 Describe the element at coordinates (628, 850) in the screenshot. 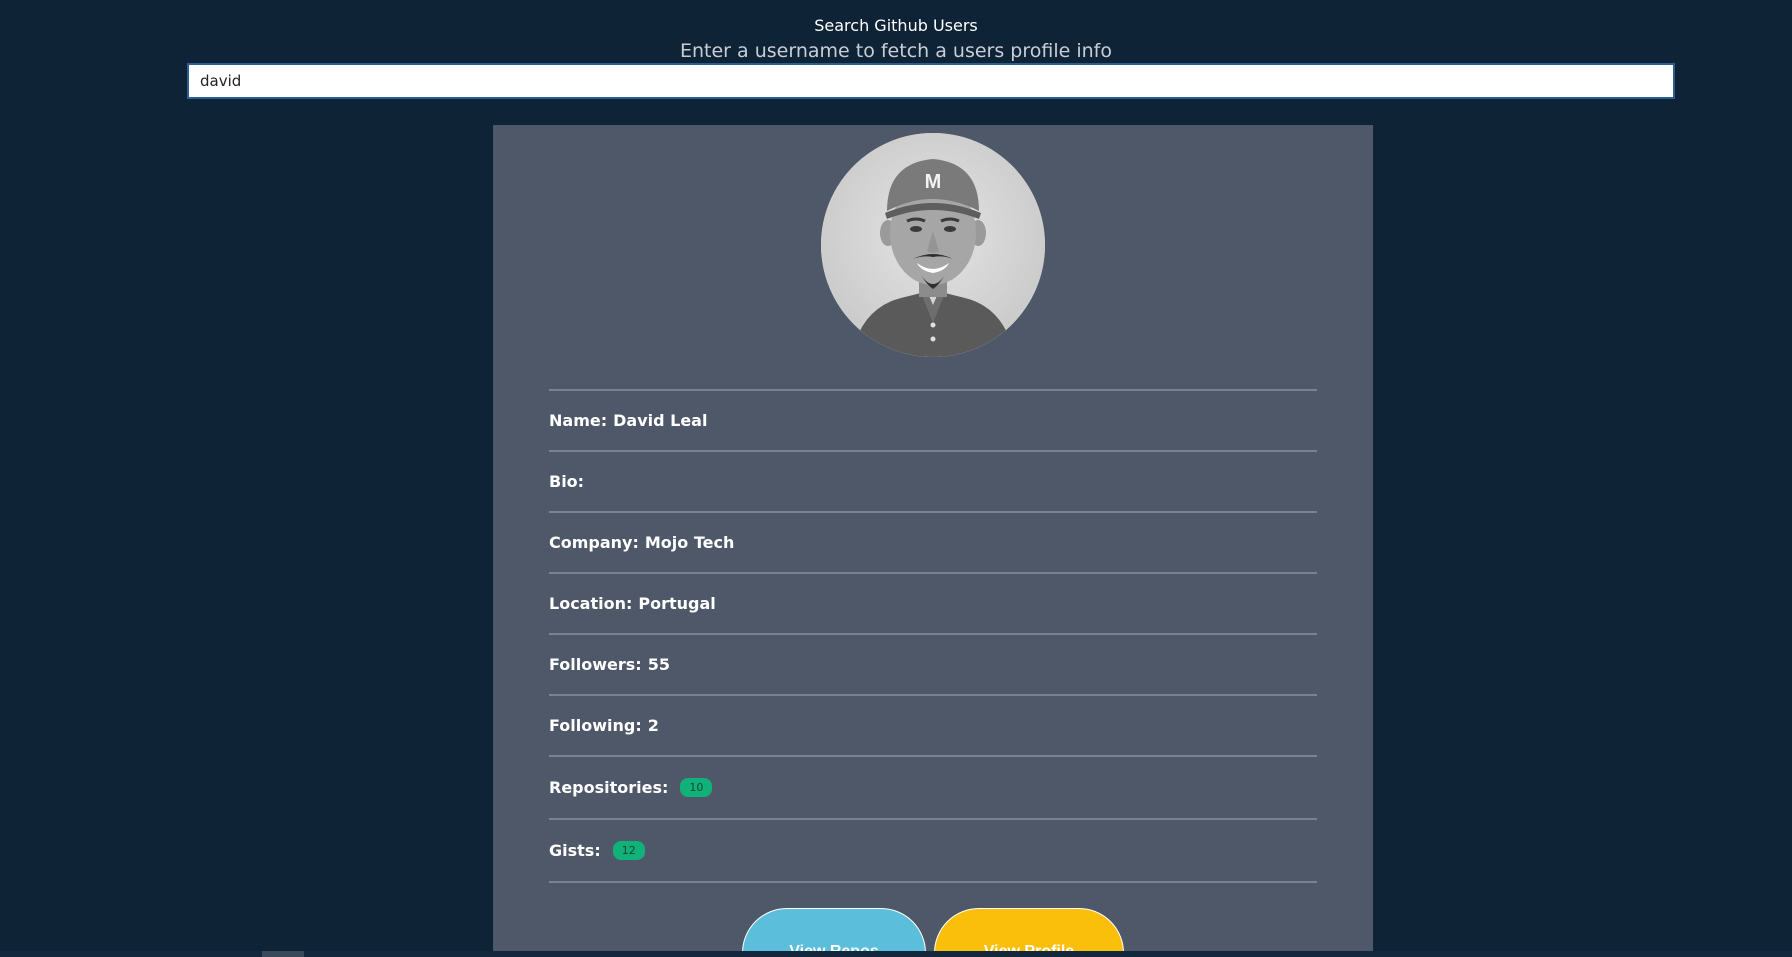

I see `gists-count-badge: 12` at that location.